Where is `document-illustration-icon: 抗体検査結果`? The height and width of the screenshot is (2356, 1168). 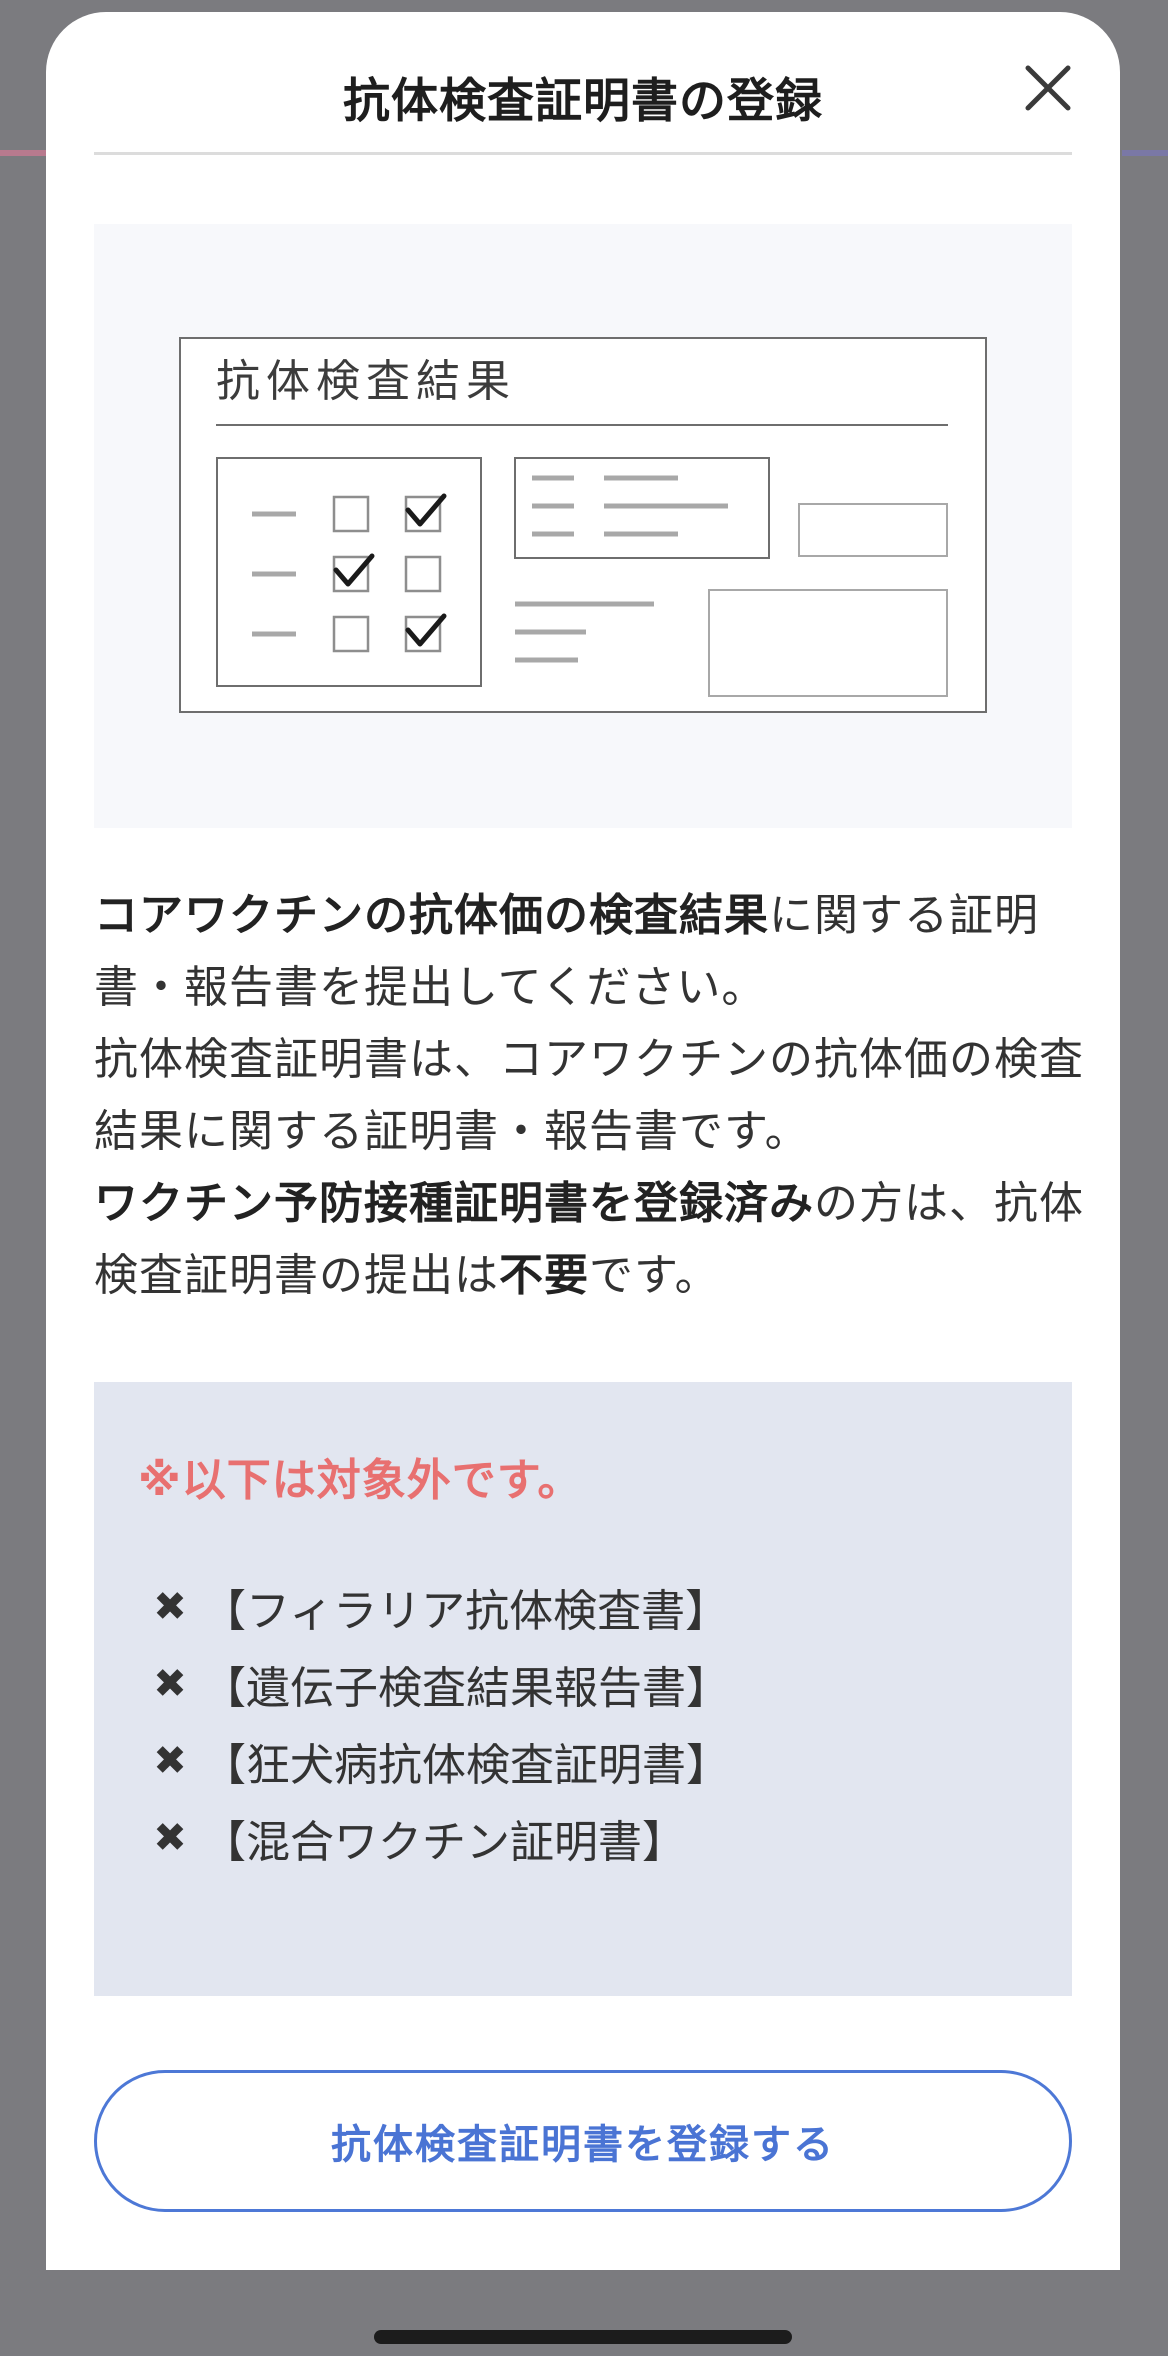 document-illustration-icon: 抗体検査結果 is located at coordinates (583, 525).